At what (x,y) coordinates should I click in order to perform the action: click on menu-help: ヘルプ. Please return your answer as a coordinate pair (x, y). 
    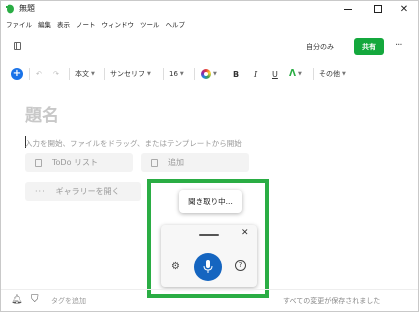
    Looking at the image, I should click on (176, 25).